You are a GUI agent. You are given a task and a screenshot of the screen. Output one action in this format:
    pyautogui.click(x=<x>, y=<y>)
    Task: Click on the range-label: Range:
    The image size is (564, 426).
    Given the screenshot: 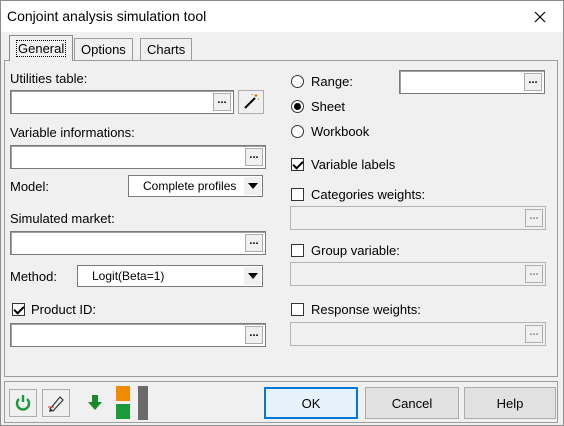 What is the action you would take?
    pyautogui.click(x=332, y=81)
    